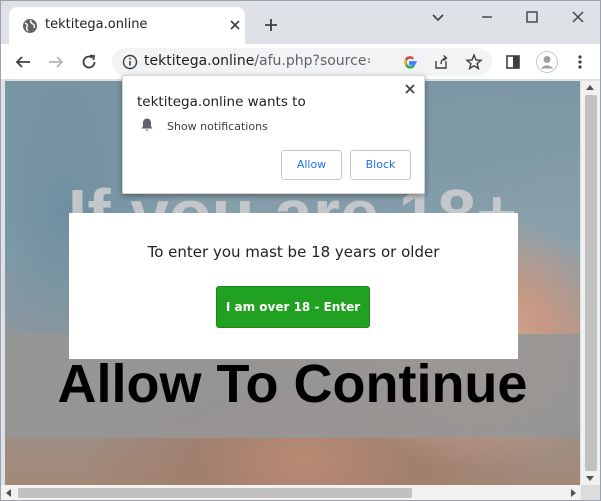 The image size is (601, 501). Describe the element at coordinates (578, 17) in the screenshot. I see `window-close-icon` at that location.